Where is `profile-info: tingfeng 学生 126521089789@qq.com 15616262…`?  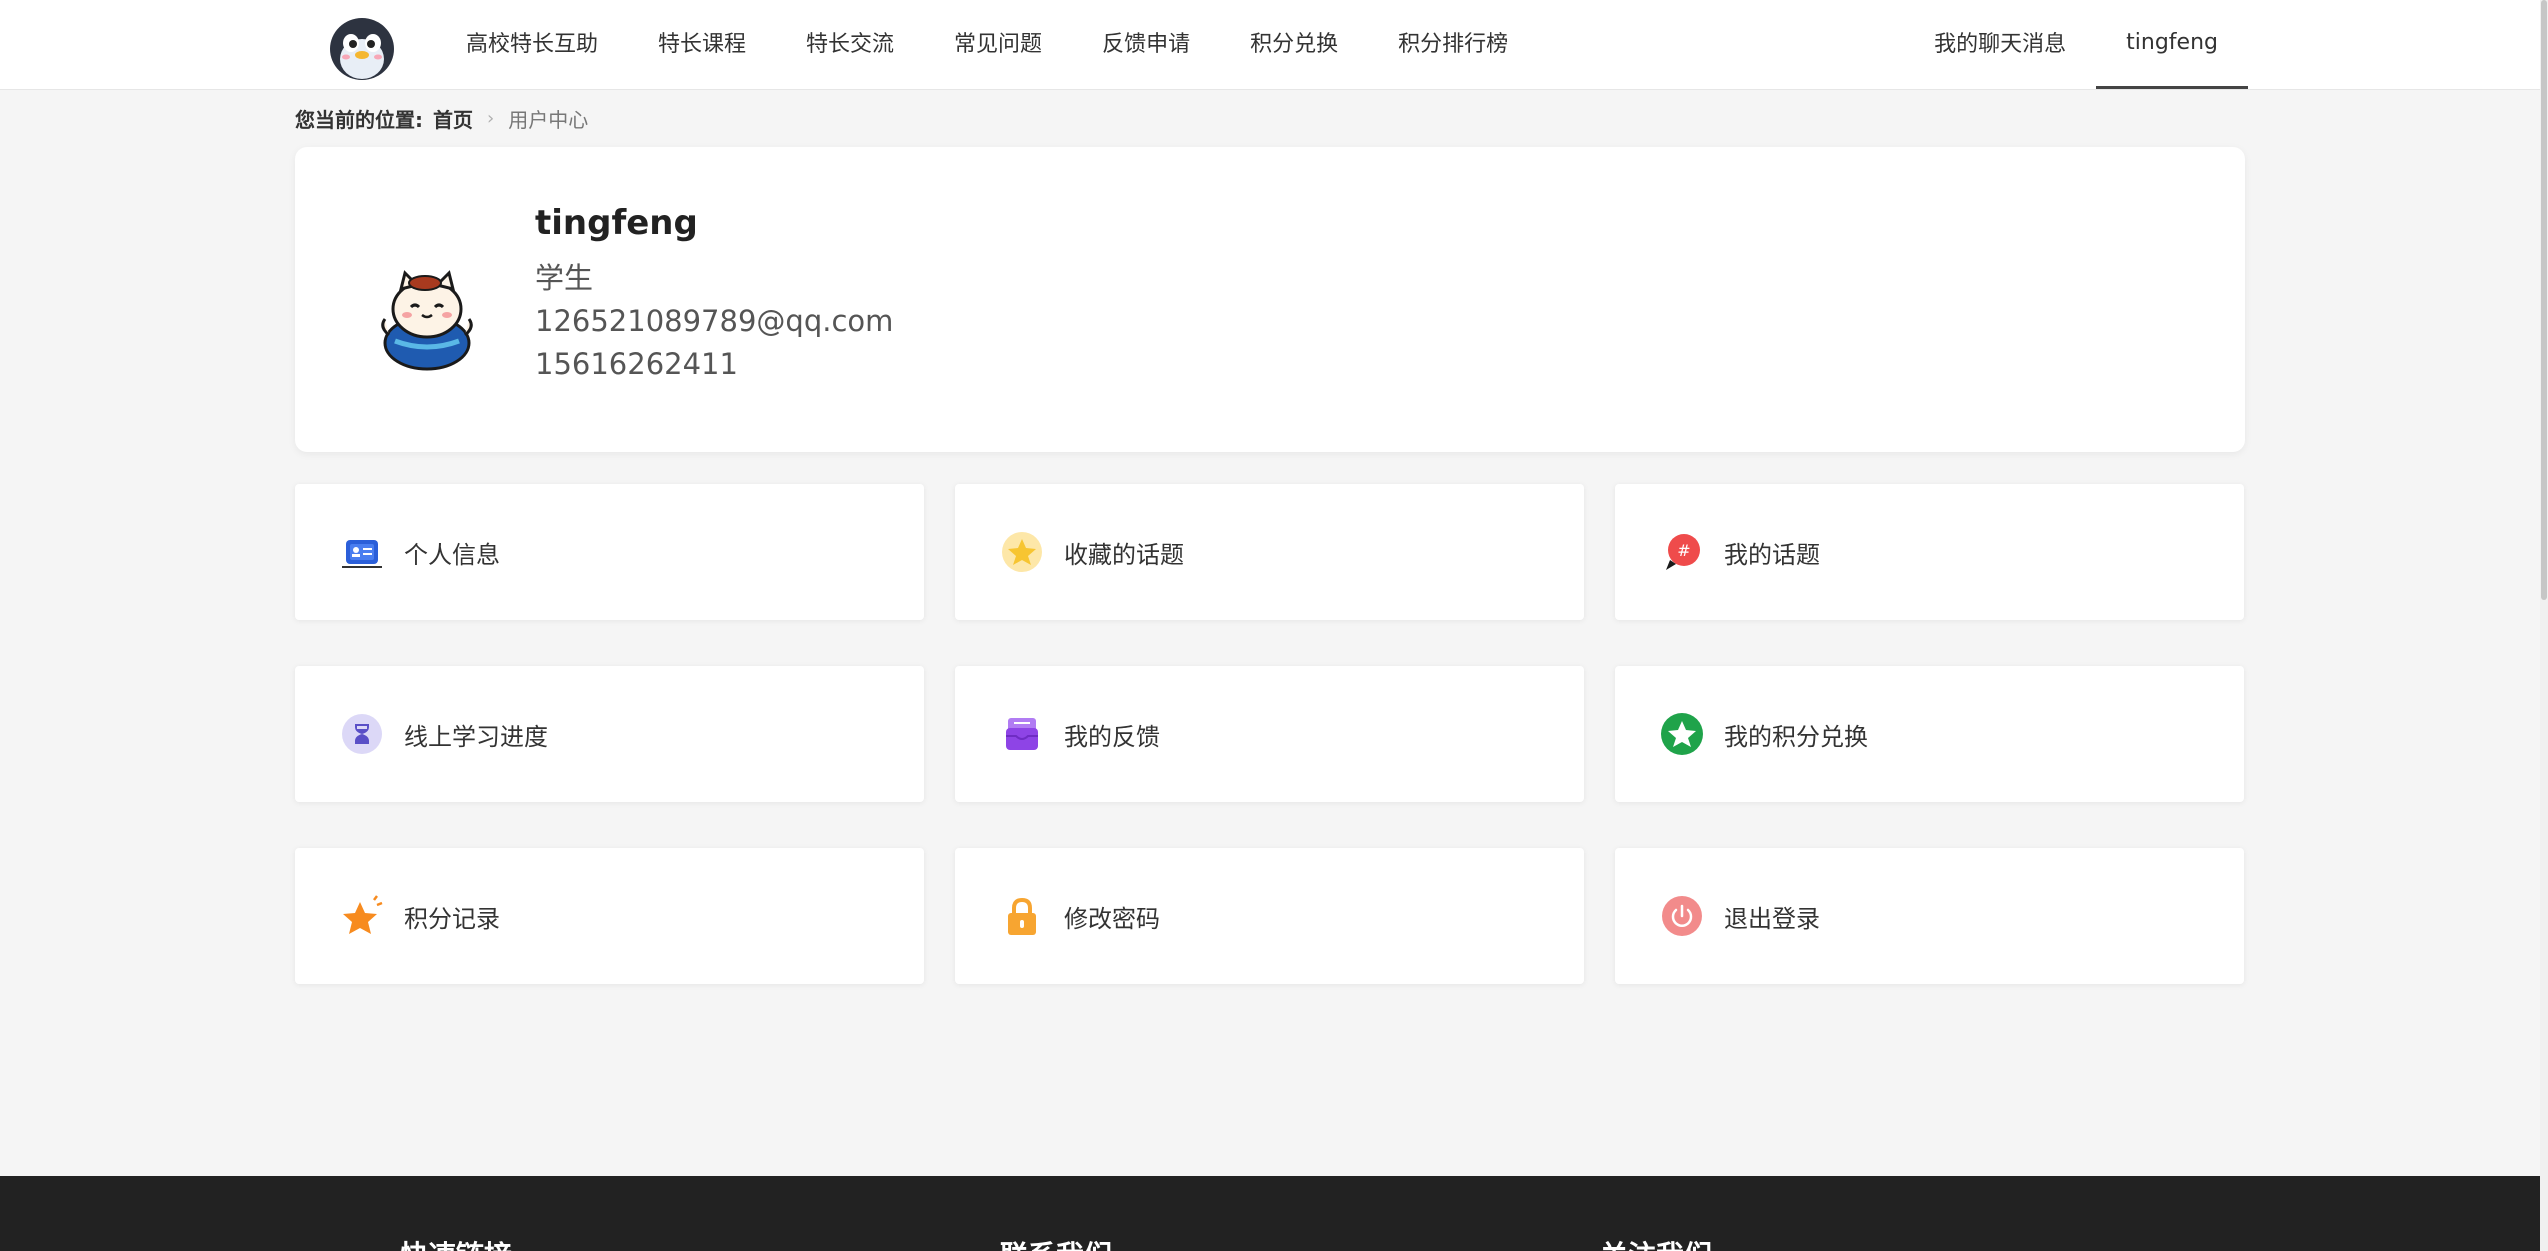
profile-info: tingfeng 学生 126521089789@qq.com 15616262… is located at coordinates (714, 294).